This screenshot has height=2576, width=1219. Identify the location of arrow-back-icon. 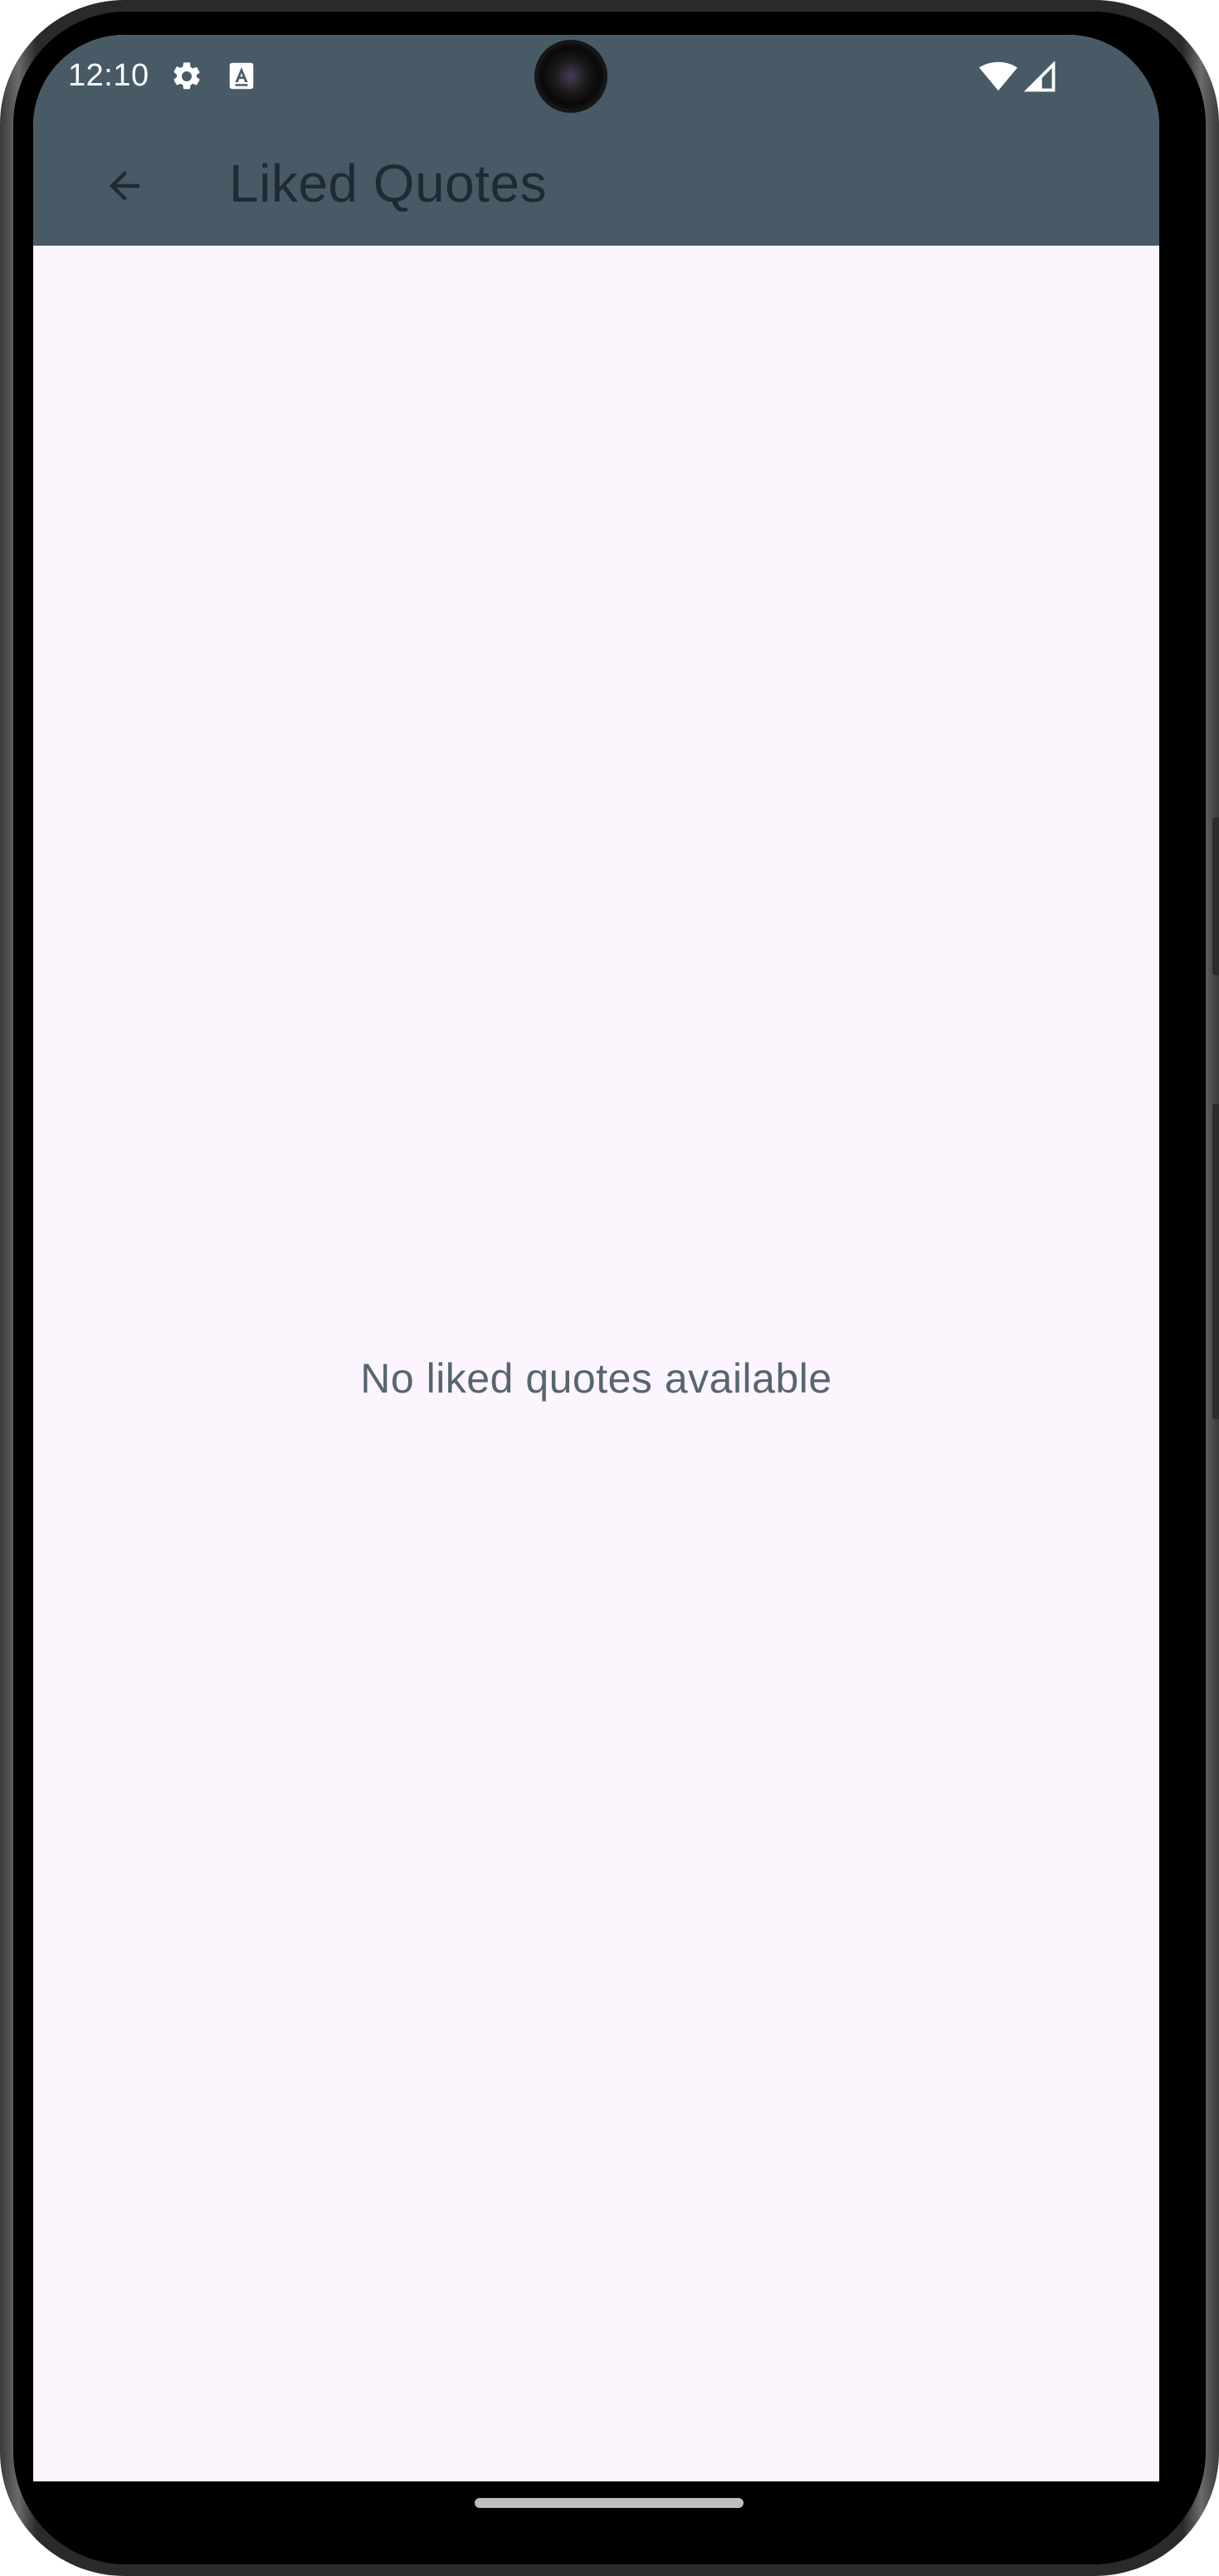
(125, 186).